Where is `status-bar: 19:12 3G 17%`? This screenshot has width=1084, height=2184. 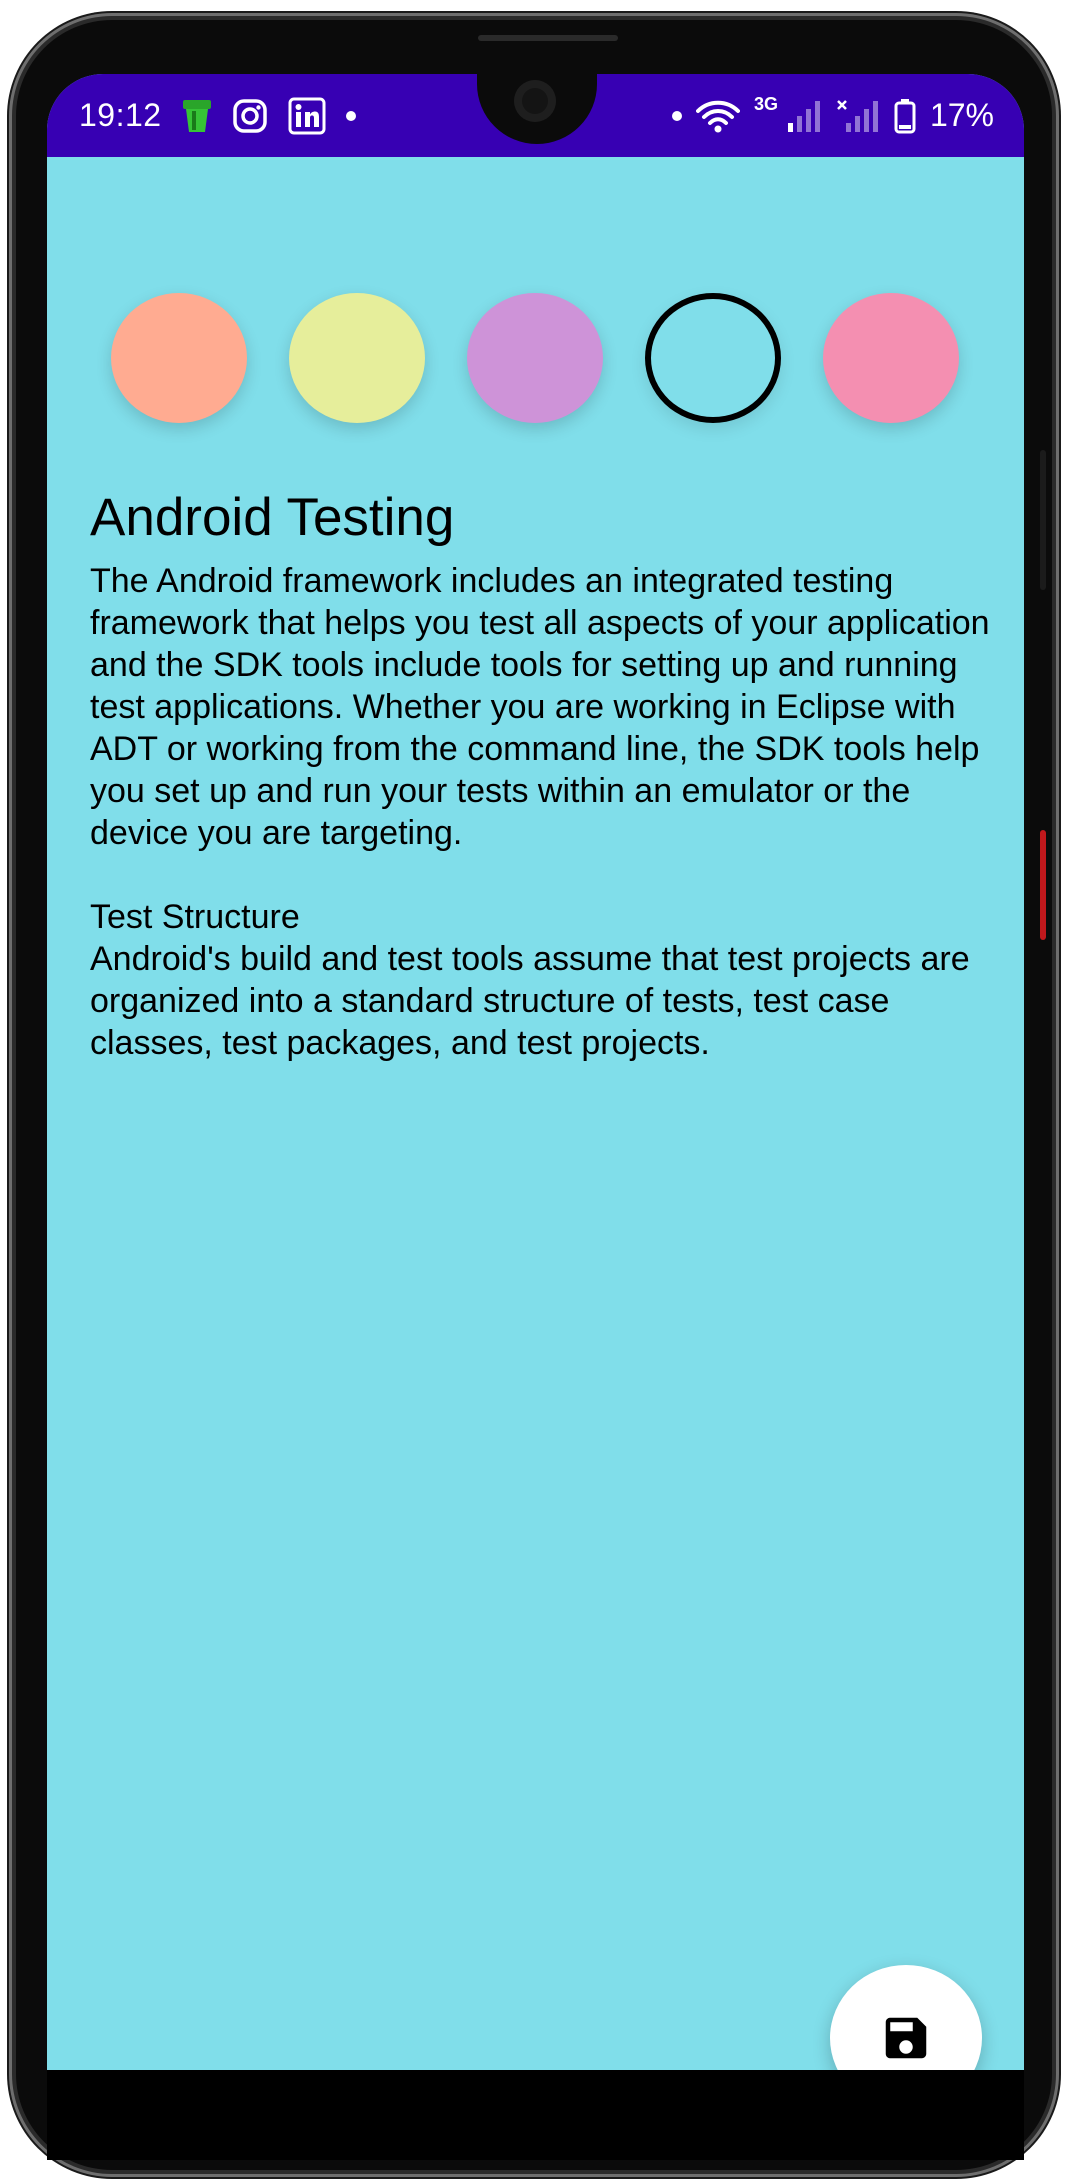
status-bar: 19:12 3G 17% is located at coordinates (535, 115).